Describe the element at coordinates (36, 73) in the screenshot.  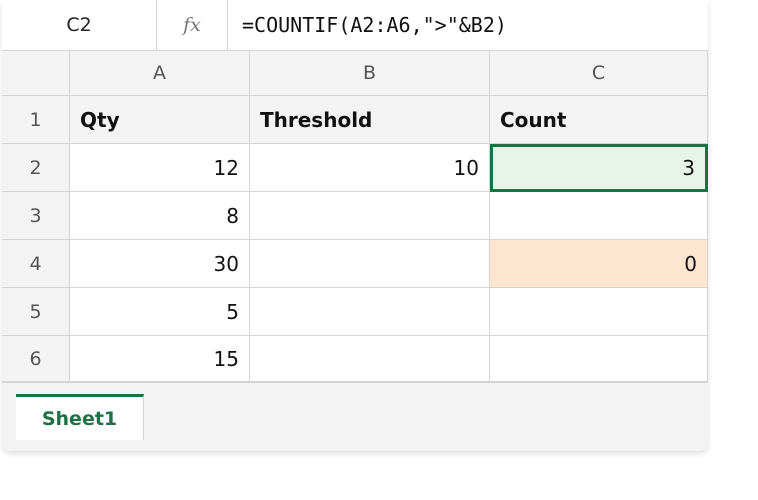
I see `select-all-corner` at that location.